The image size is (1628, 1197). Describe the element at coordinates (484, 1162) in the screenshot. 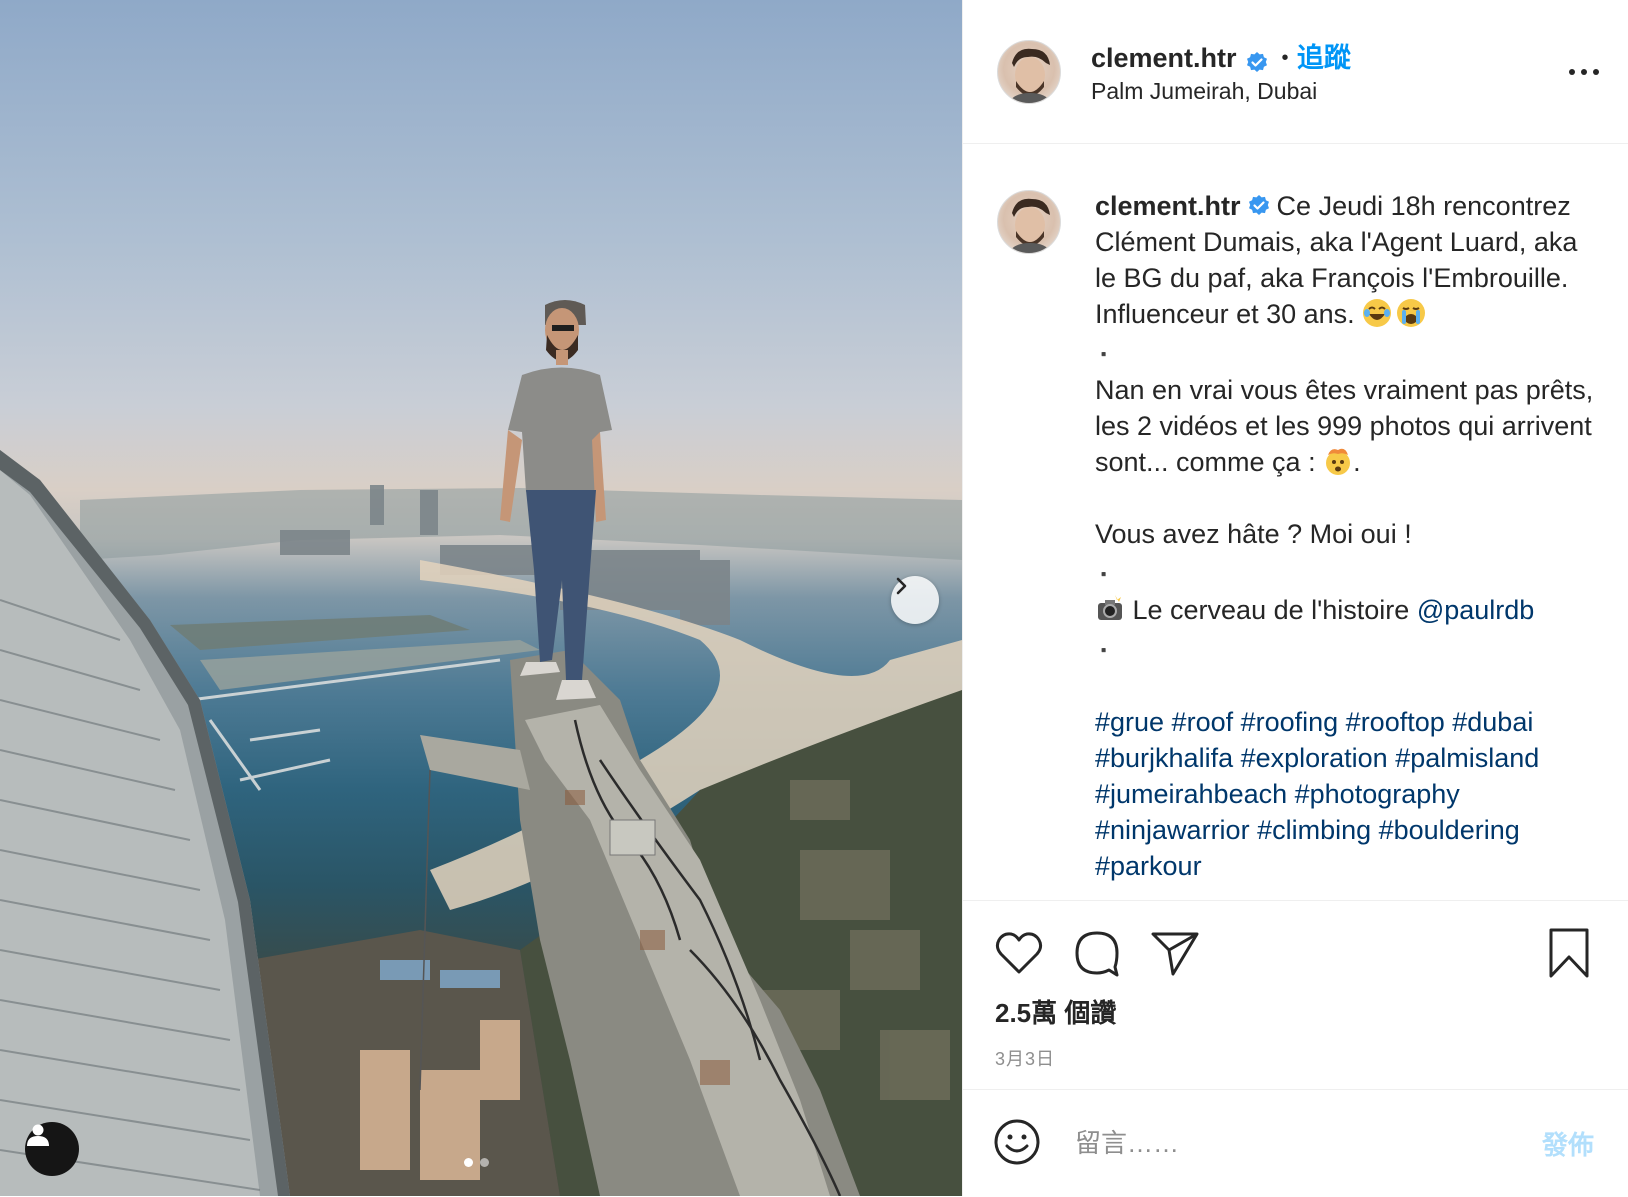

I see `carousel-dot` at that location.